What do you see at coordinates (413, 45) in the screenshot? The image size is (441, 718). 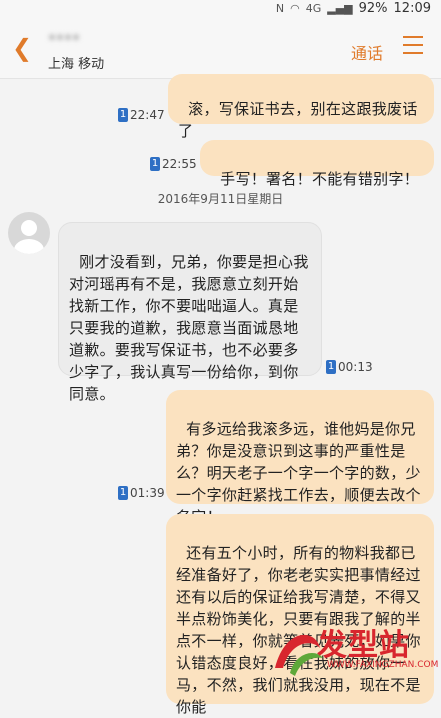 I see `menu-icon` at bounding box center [413, 45].